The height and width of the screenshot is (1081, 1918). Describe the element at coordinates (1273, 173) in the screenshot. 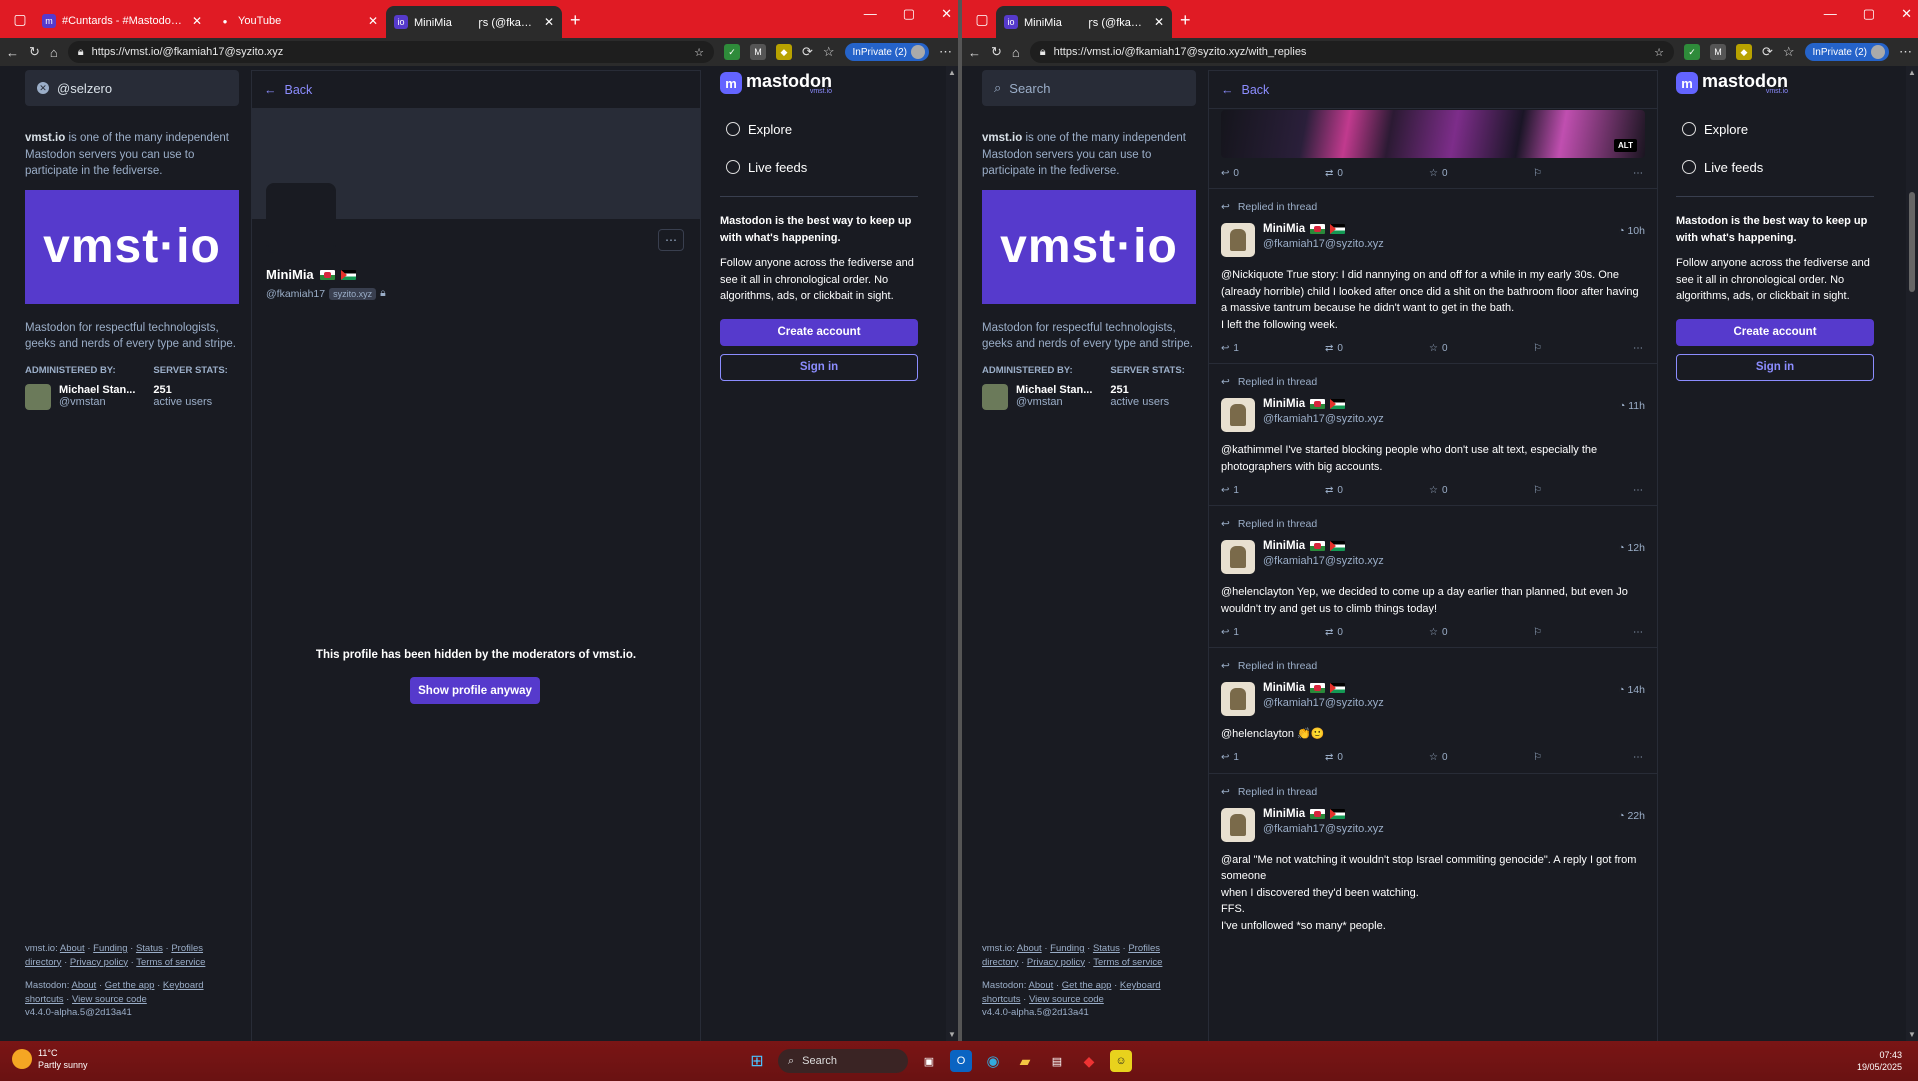

I see `reply-button: ↩ 0` at that location.